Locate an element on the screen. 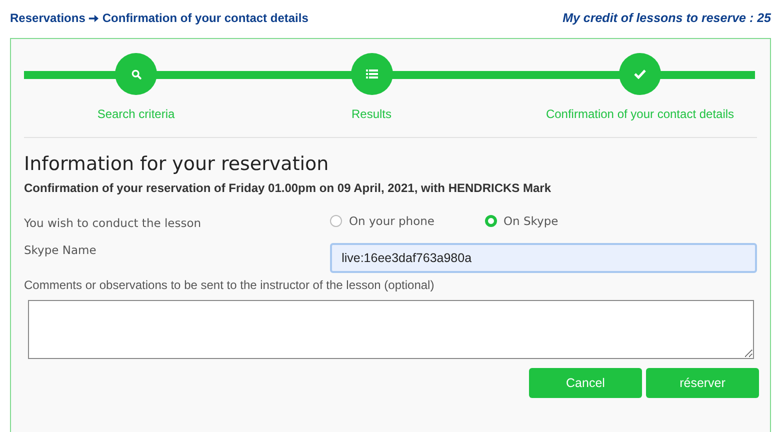 This screenshot has height=432, width=779. list-icon is located at coordinates (372, 74).